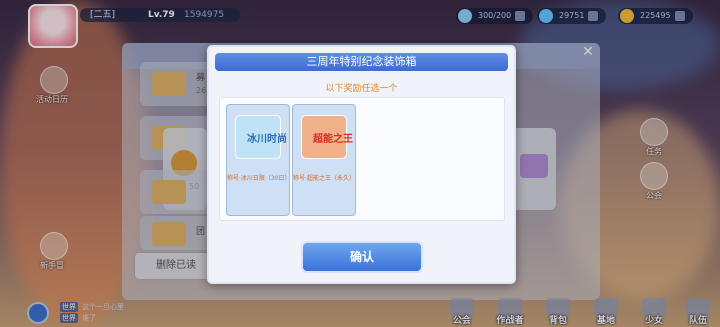 The image size is (720, 327). I want to click on reward-option: 冰川时尚 称号·冰川日限（30日）, so click(258, 160).